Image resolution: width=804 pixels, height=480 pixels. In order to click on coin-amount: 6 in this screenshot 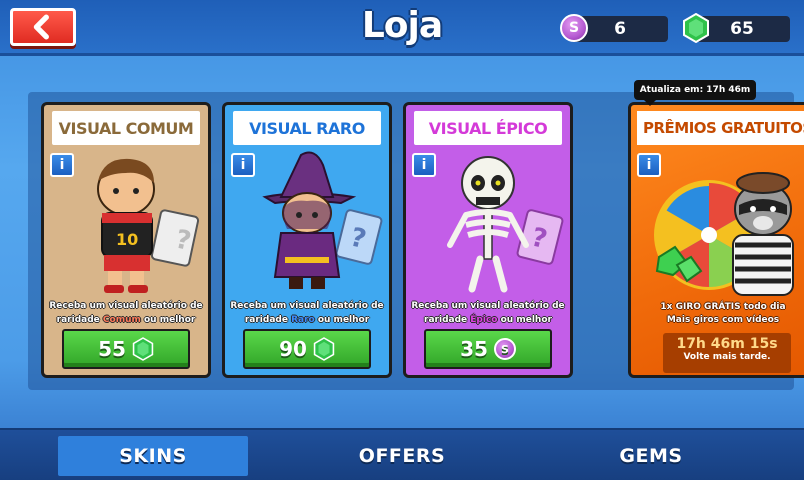, I will do `click(620, 29)`.